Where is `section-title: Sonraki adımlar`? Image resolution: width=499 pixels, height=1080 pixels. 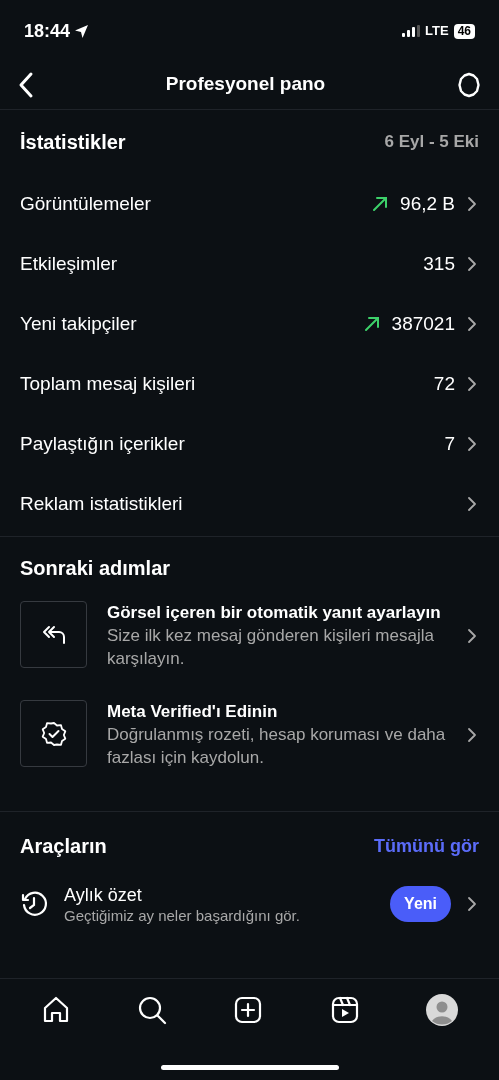
section-title: Sonraki adımlar is located at coordinates (95, 568).